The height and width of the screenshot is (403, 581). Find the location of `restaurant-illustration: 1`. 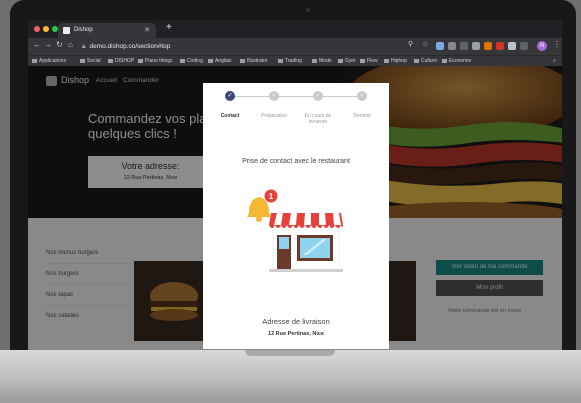

restaurant-illustration: 1 is located at coordinates (295, 230).